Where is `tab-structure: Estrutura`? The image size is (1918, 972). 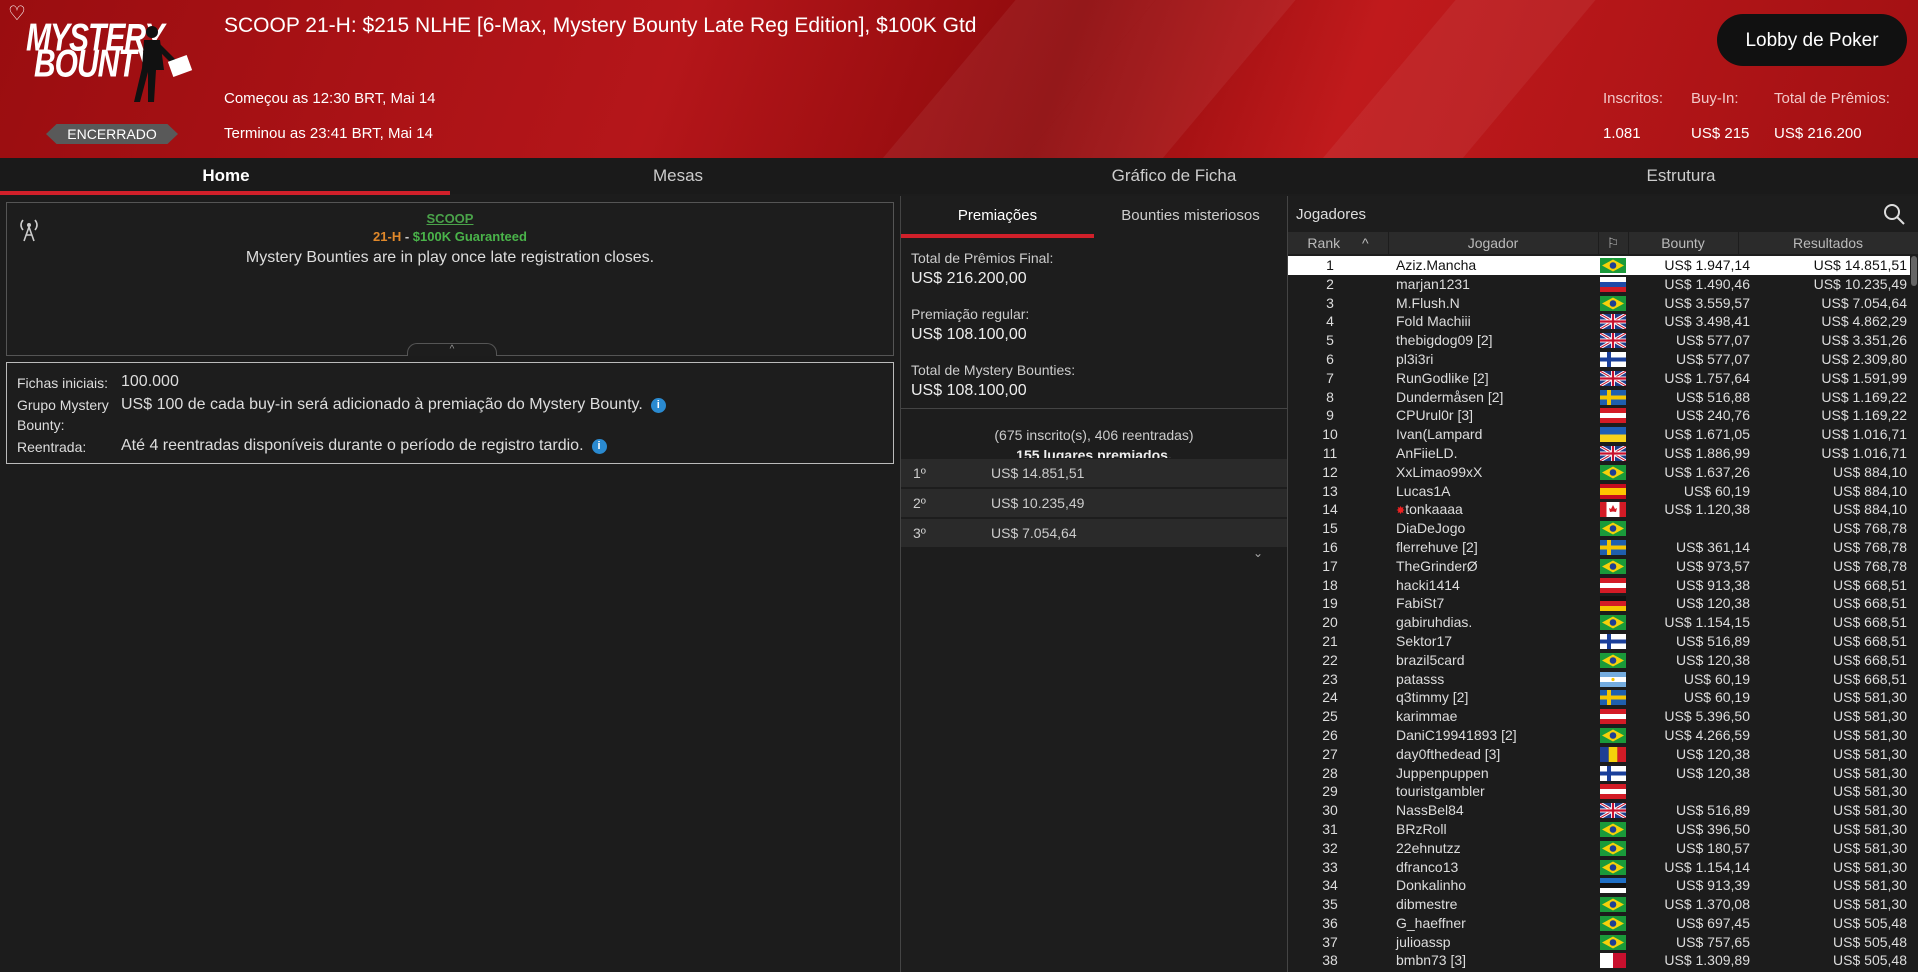 tab-structure: Estrutura is located at coordinates (1681, 176).